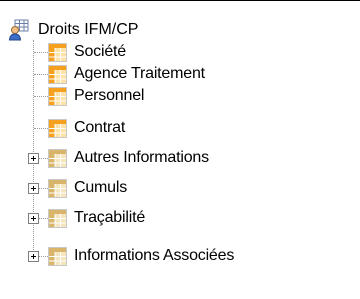 The image size is (360, 299). I want to click on tree-item-label: Agence Traitement, so click(139, 73).